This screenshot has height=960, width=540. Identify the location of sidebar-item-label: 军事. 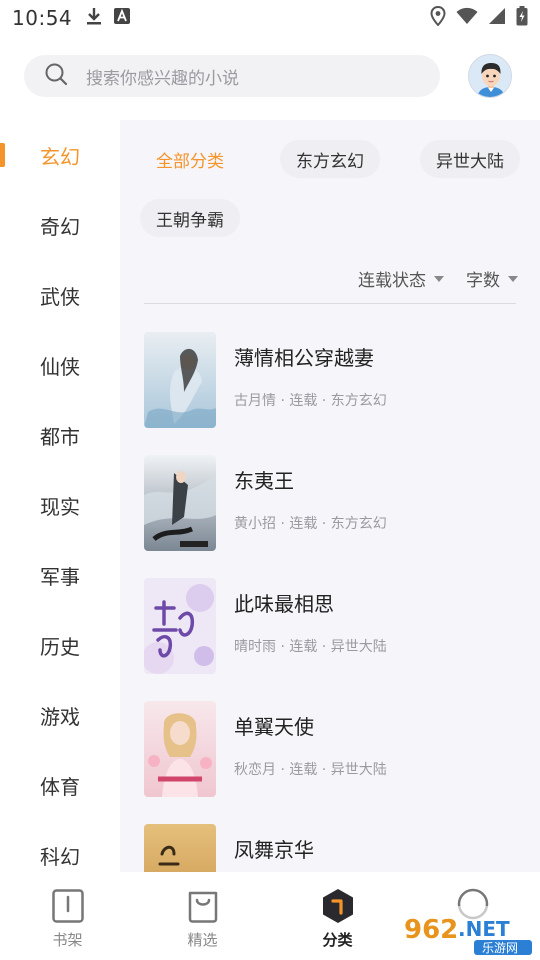
(60, 576).